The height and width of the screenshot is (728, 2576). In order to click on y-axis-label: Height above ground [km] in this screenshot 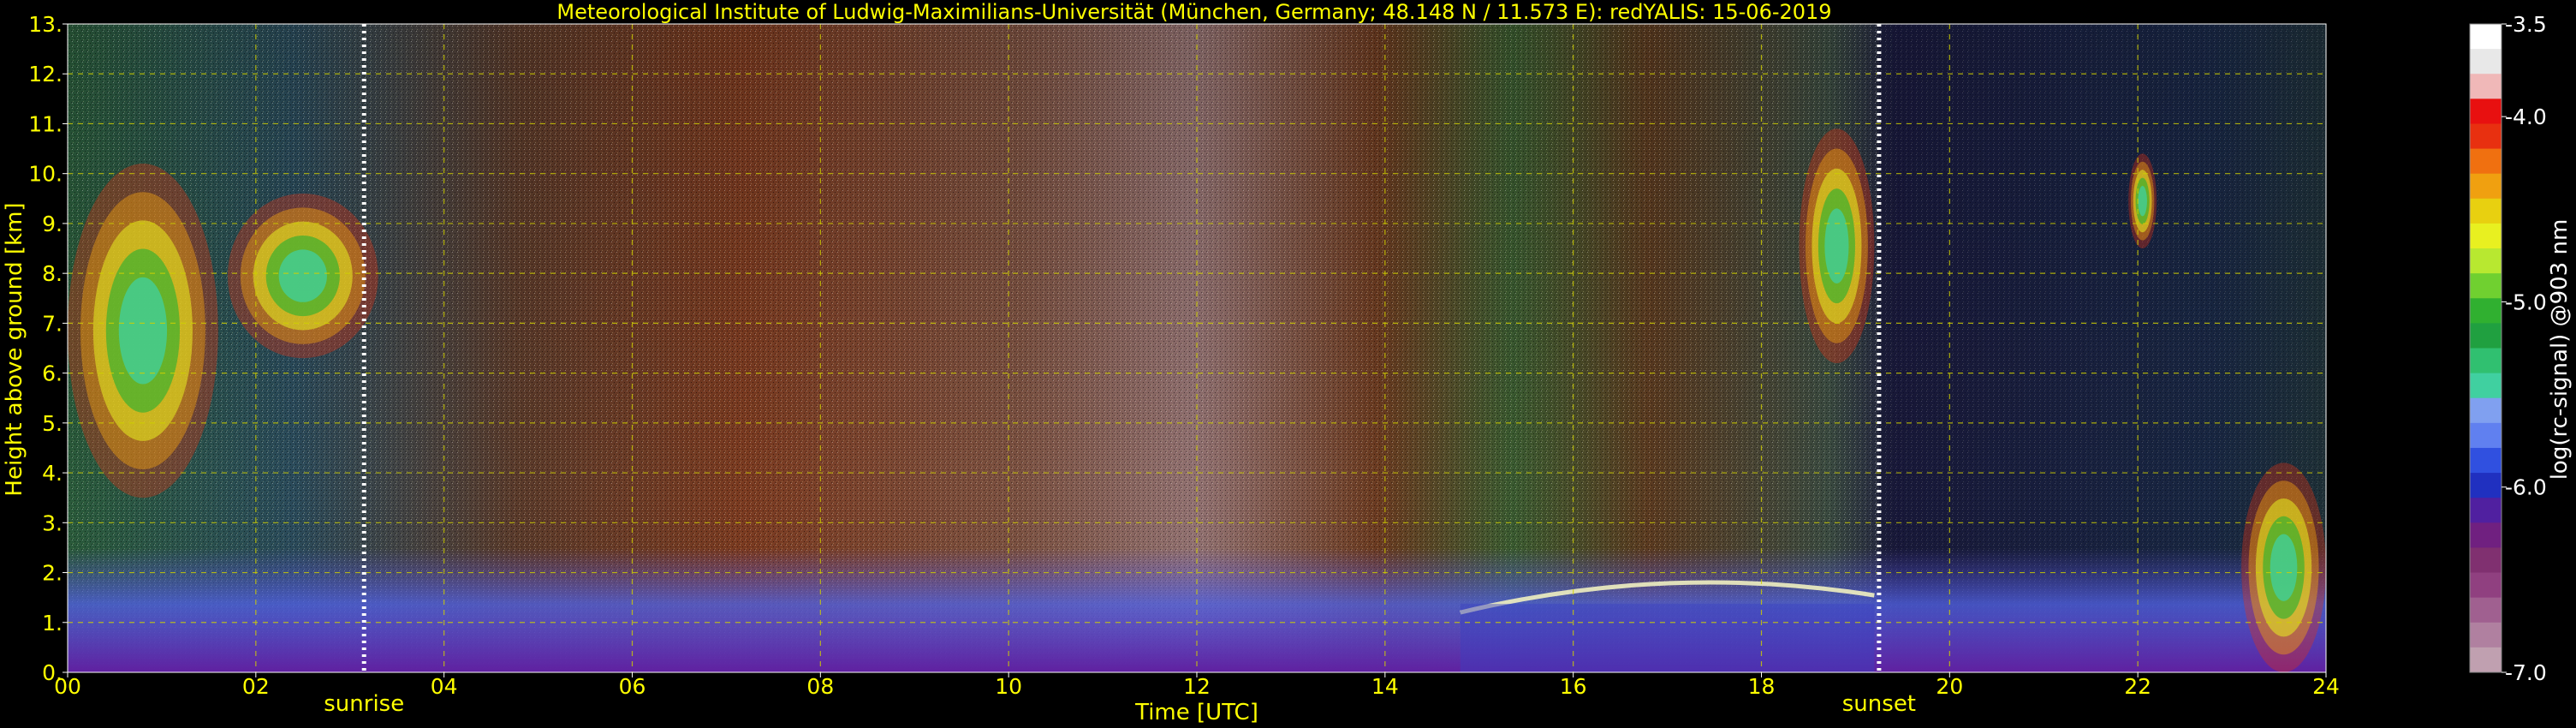, I will do `click(15, 349)`.